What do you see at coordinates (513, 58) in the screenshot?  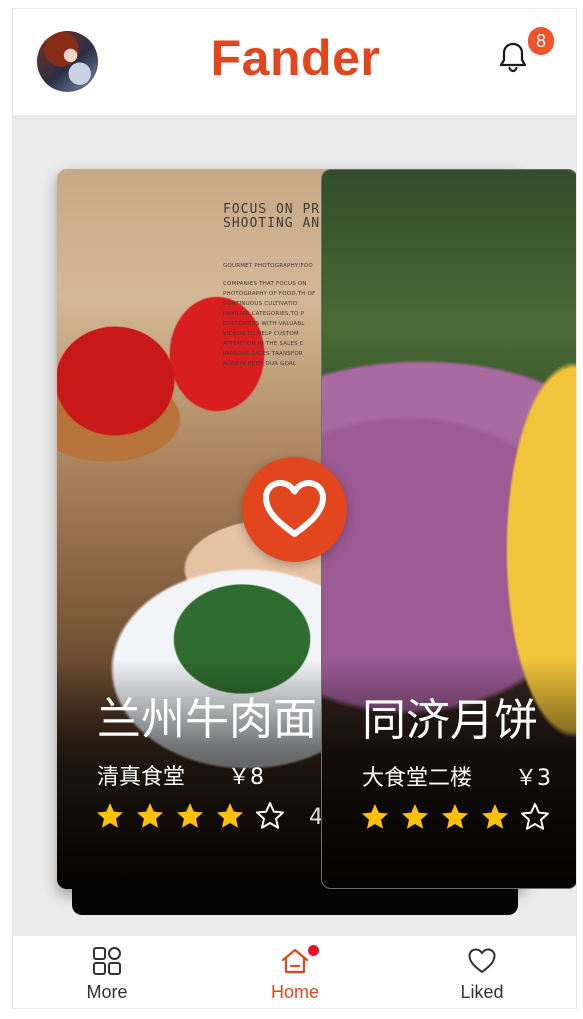 I see `bell-icon` at bounding box center [513, 58].